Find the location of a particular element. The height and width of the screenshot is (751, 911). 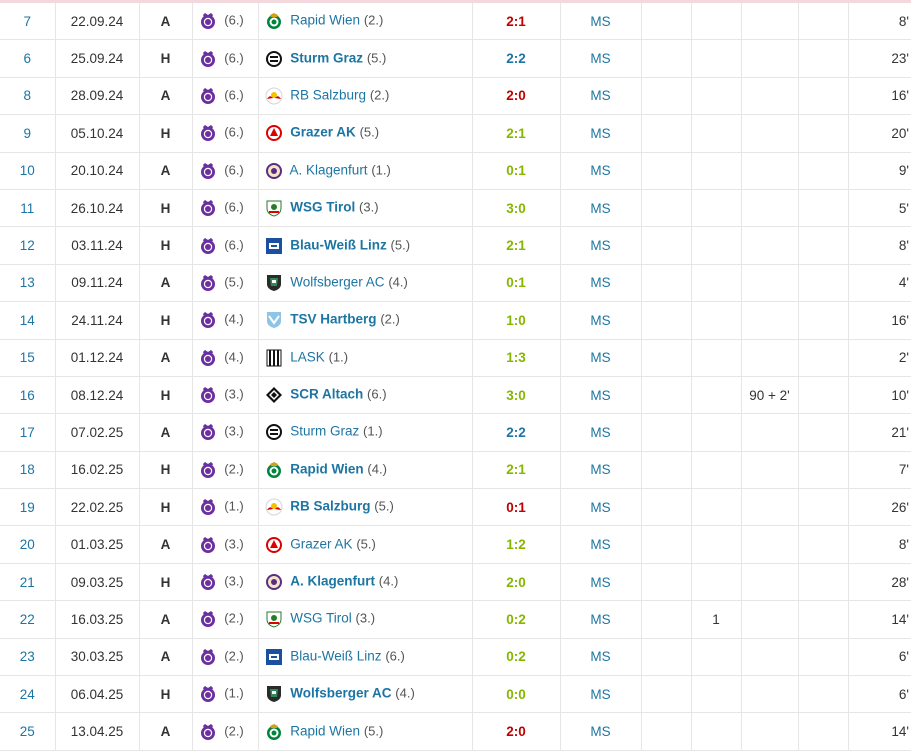

result-link: 0:0 is located at coordinates (516, 694).